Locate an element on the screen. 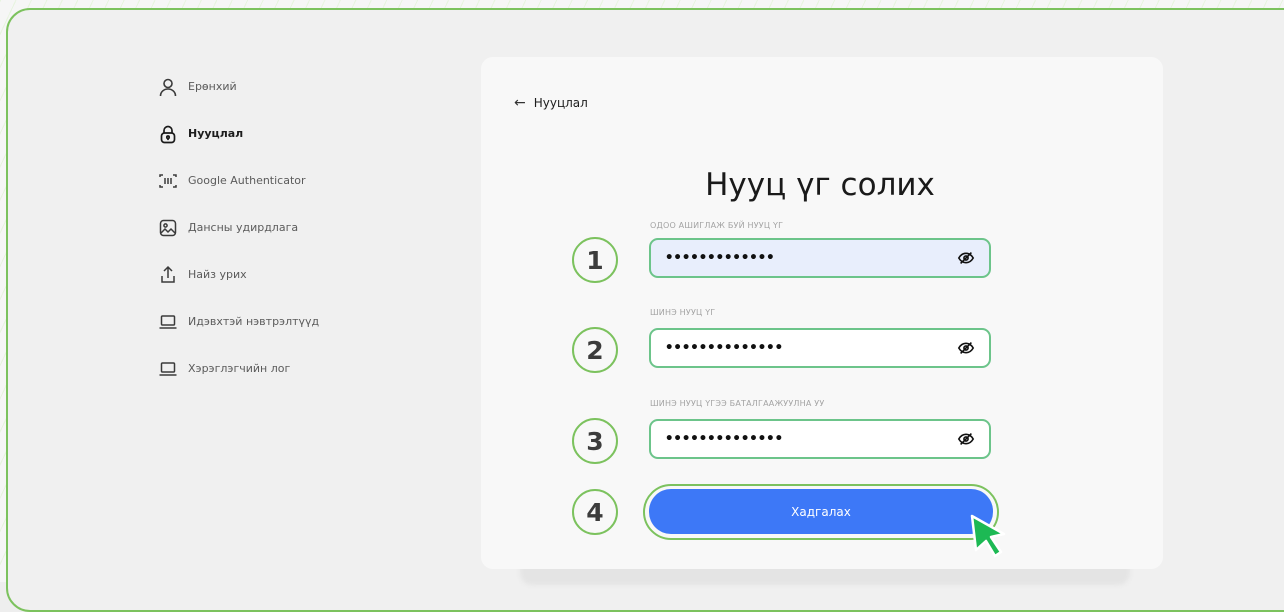  step-badge-4: 4 is located at coordinates (595, 512).